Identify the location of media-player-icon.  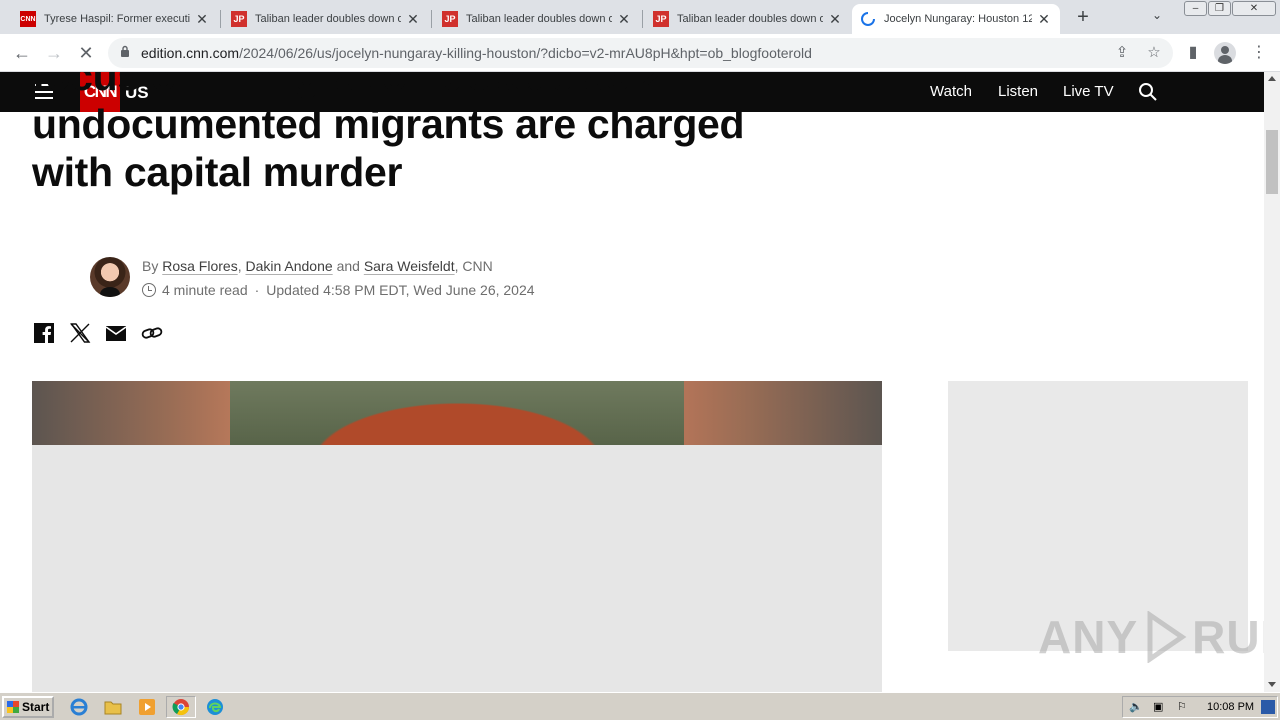
(147, 707).